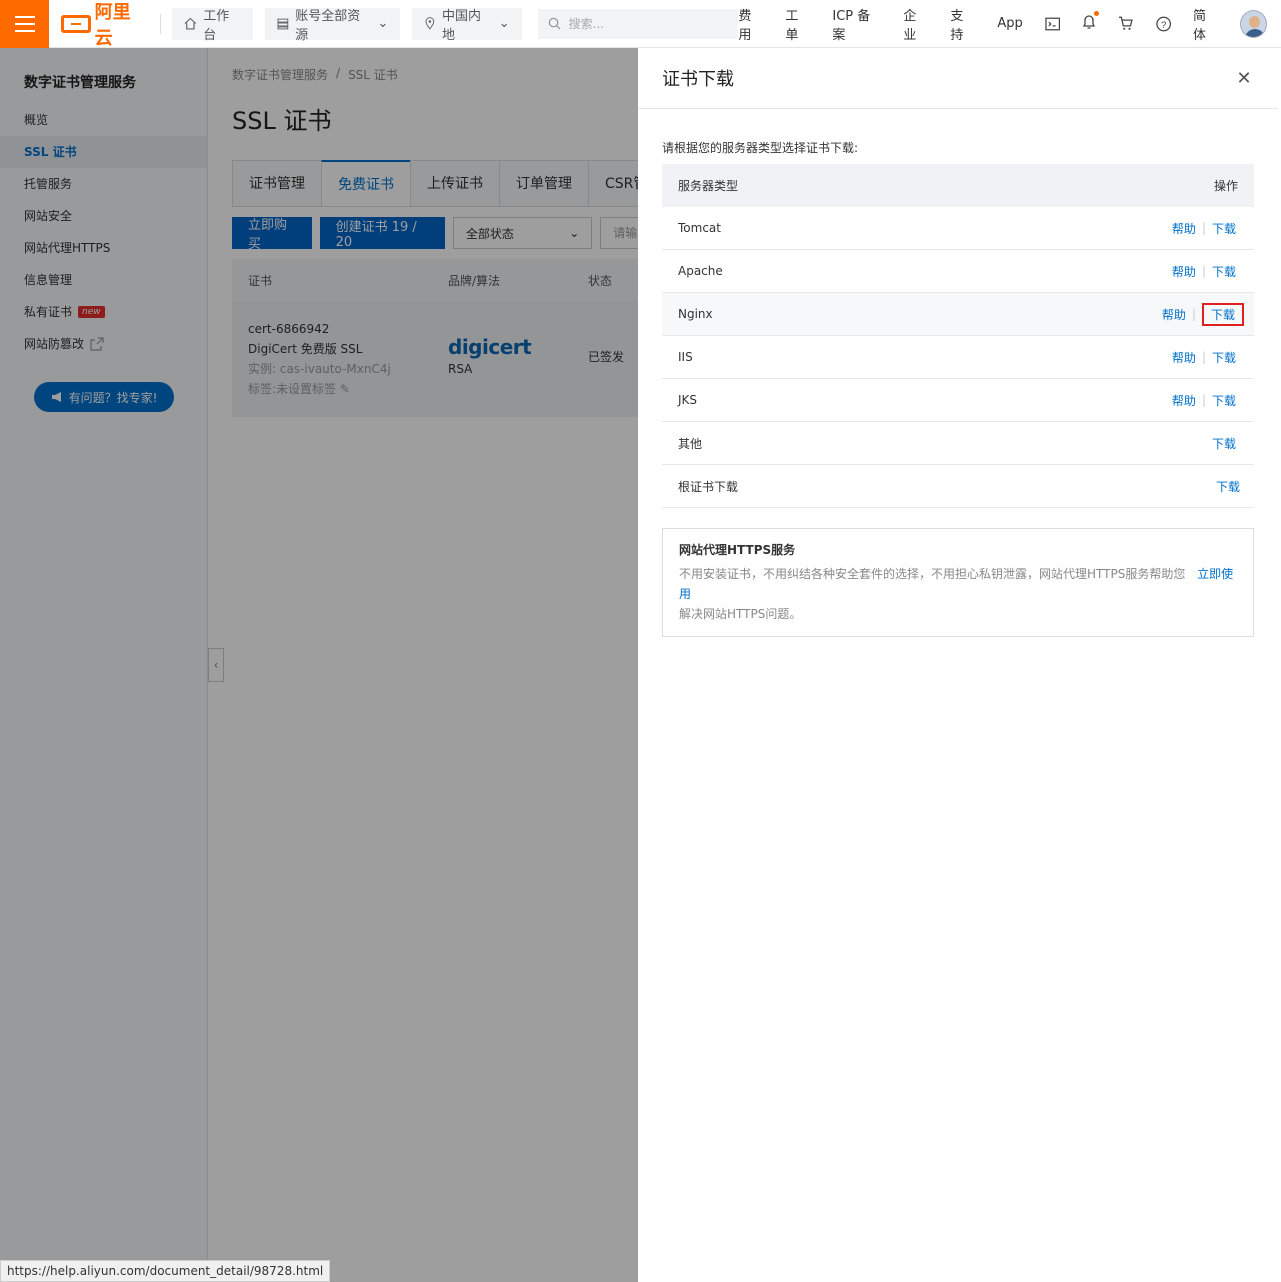 The image size is (1281, 1282). What do you see at coordinates (688, 400) in the screenshot?
I see `server-type: JKS` at bounding box center [688, 400].